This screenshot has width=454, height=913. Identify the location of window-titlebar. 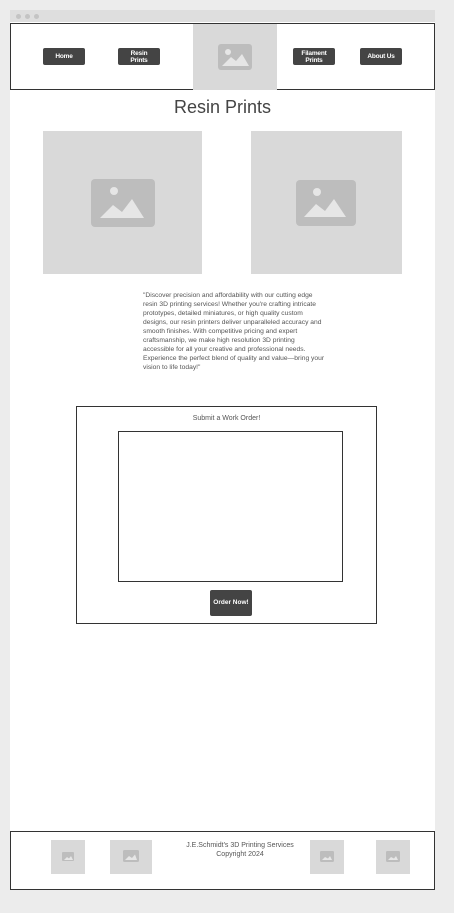
(222, 16).